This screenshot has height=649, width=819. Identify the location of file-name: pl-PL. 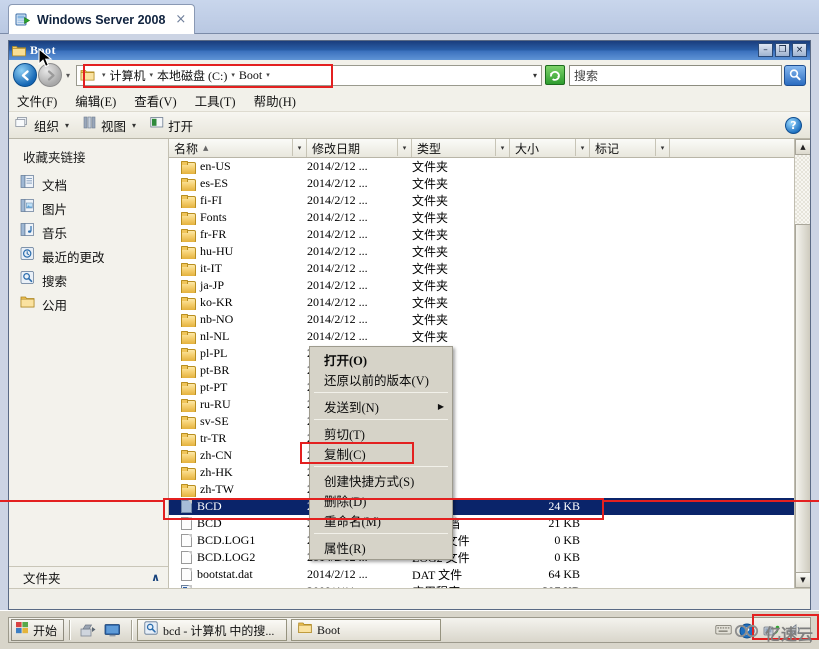
(214, 353).